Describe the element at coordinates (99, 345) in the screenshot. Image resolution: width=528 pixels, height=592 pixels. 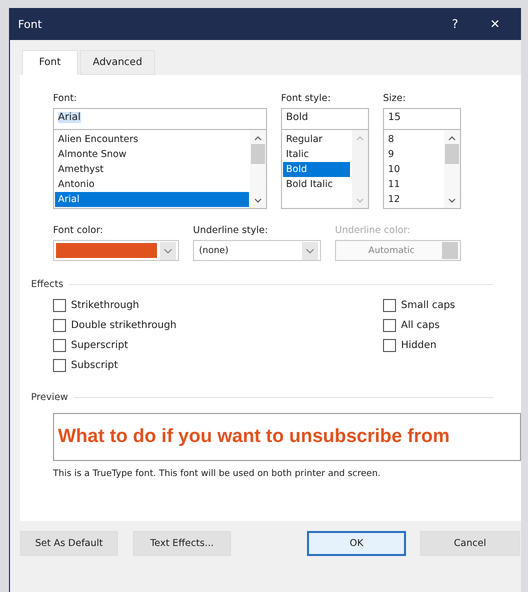
I see `checkbox-label: Superscript` at that location.